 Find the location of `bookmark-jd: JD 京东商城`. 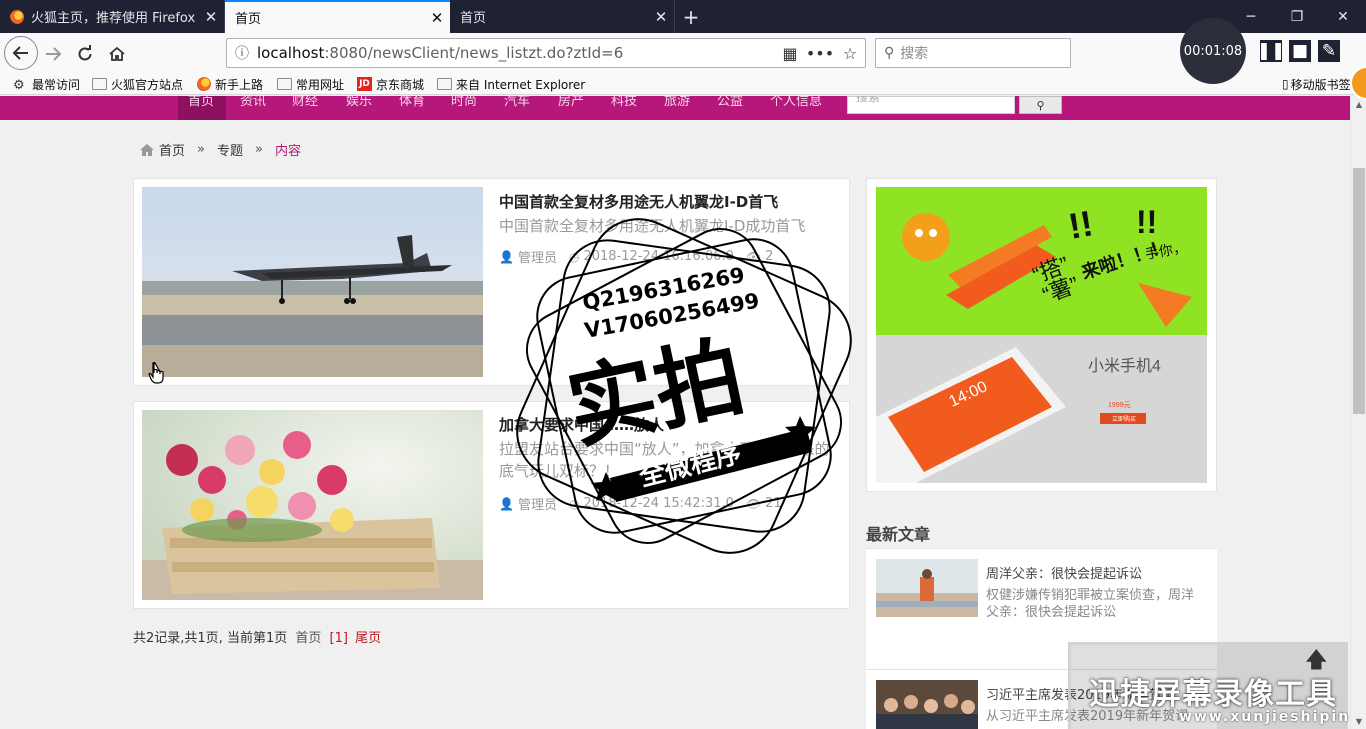

bookmark-jd: JD 京东商城 is located at coordinates (390, 84).